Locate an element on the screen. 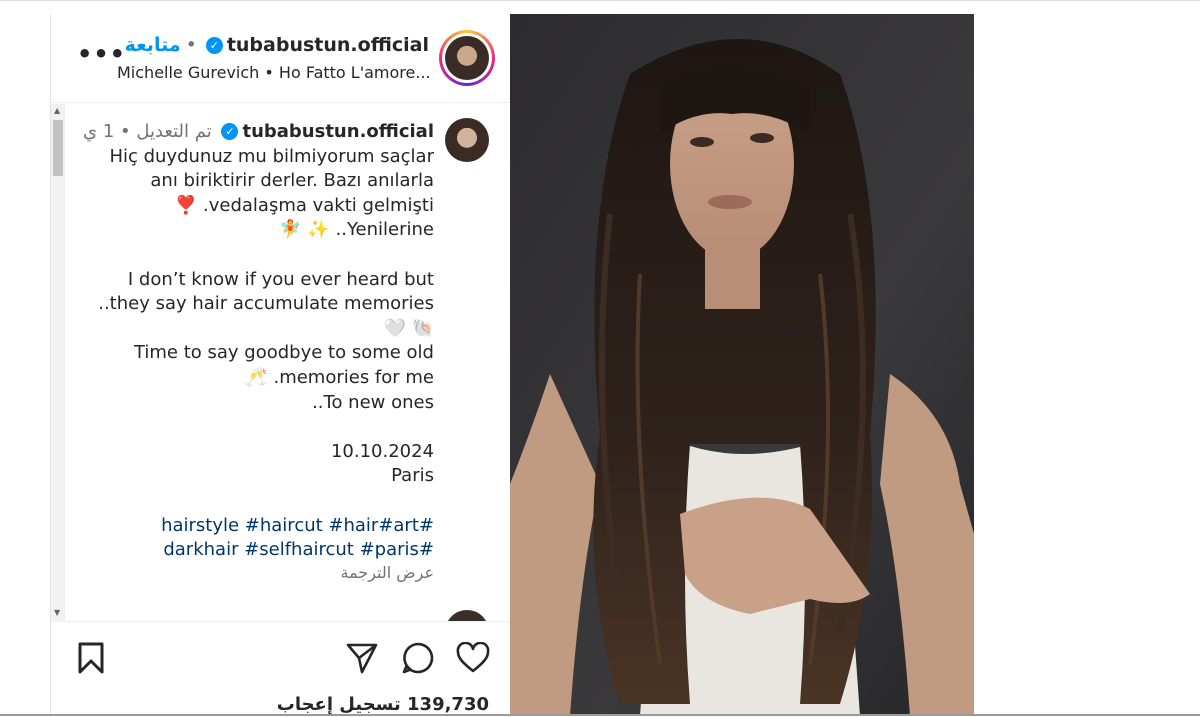  hashtags-line: #hairstyle #haircut #hair#art is located at coordinates (254, 526).